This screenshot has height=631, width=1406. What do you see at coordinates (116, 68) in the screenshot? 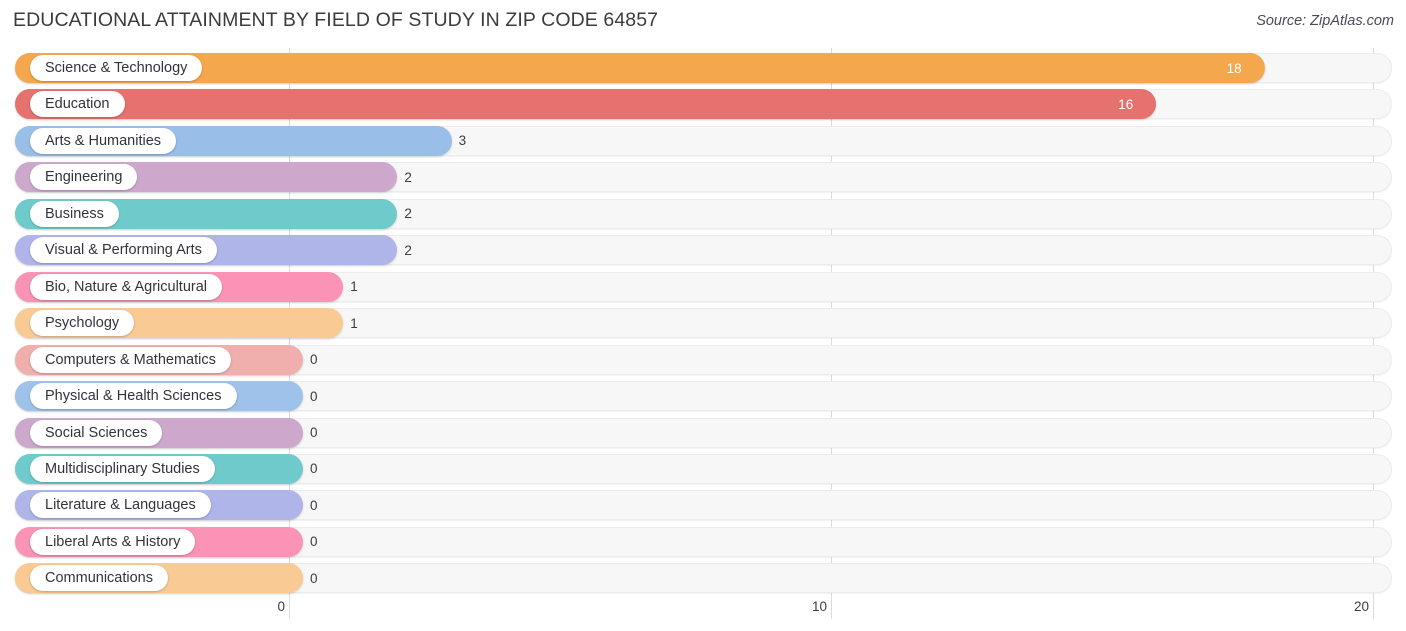
I see `bar-label-pill: Science & Technology` at bounding box center [116, 68].